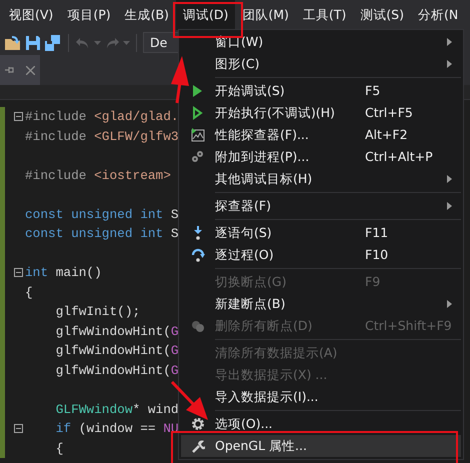 This screenshot has height=463, width=470. I want to click on shortcut-text: F9, so click(373, 281).